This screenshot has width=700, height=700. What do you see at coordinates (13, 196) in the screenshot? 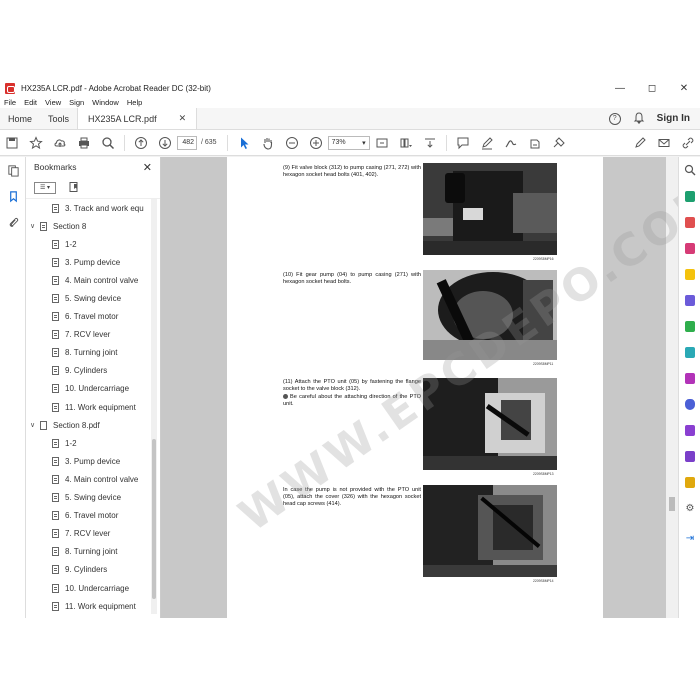
I see `bookmarks-panel-icon` at bounding box center [13, 196].